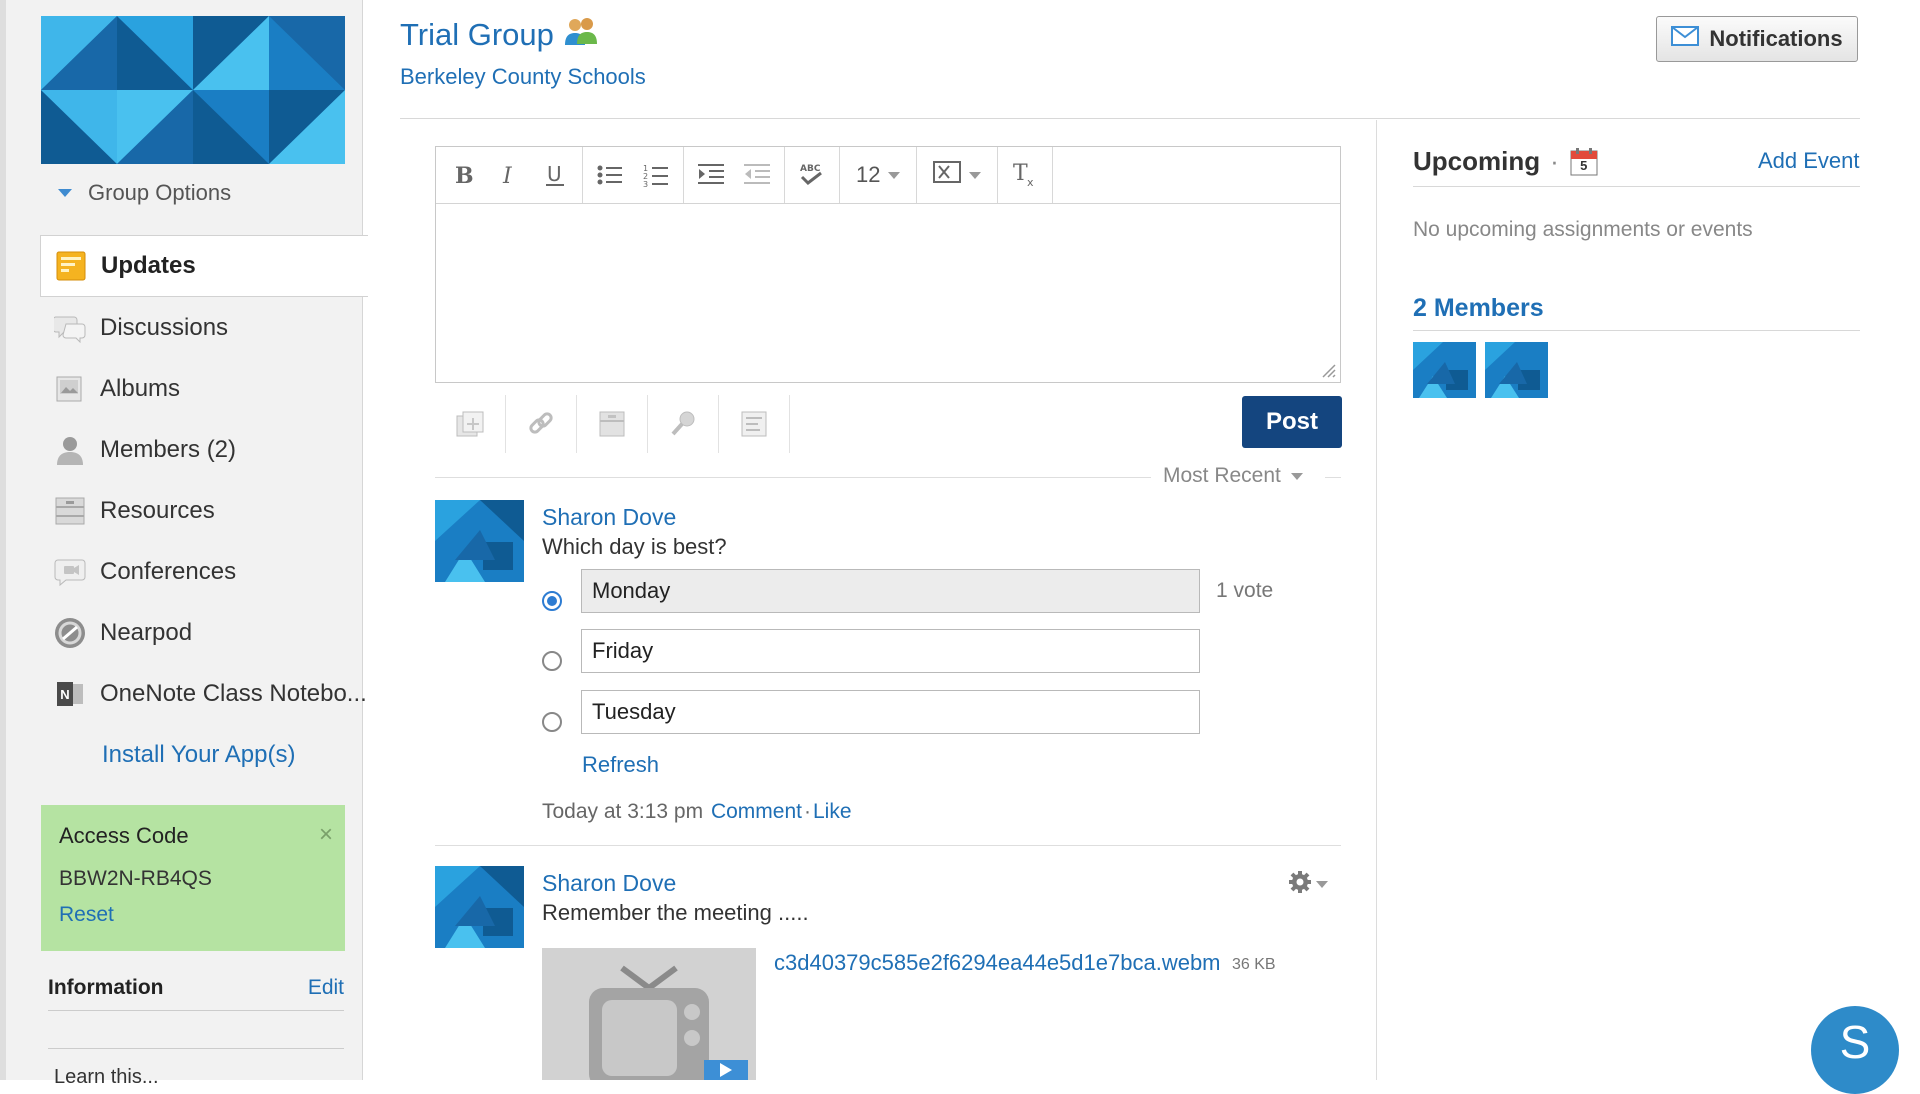  I want to click on group-icon, so click(581, 35).